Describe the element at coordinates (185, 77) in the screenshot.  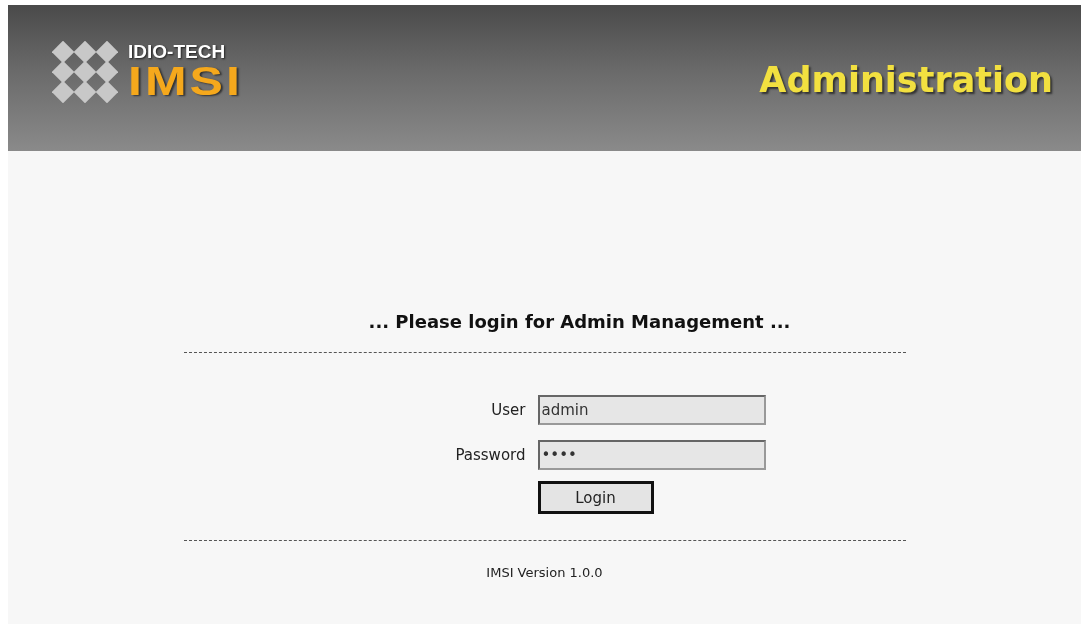
I see `logo-text: IMSI` at that location.